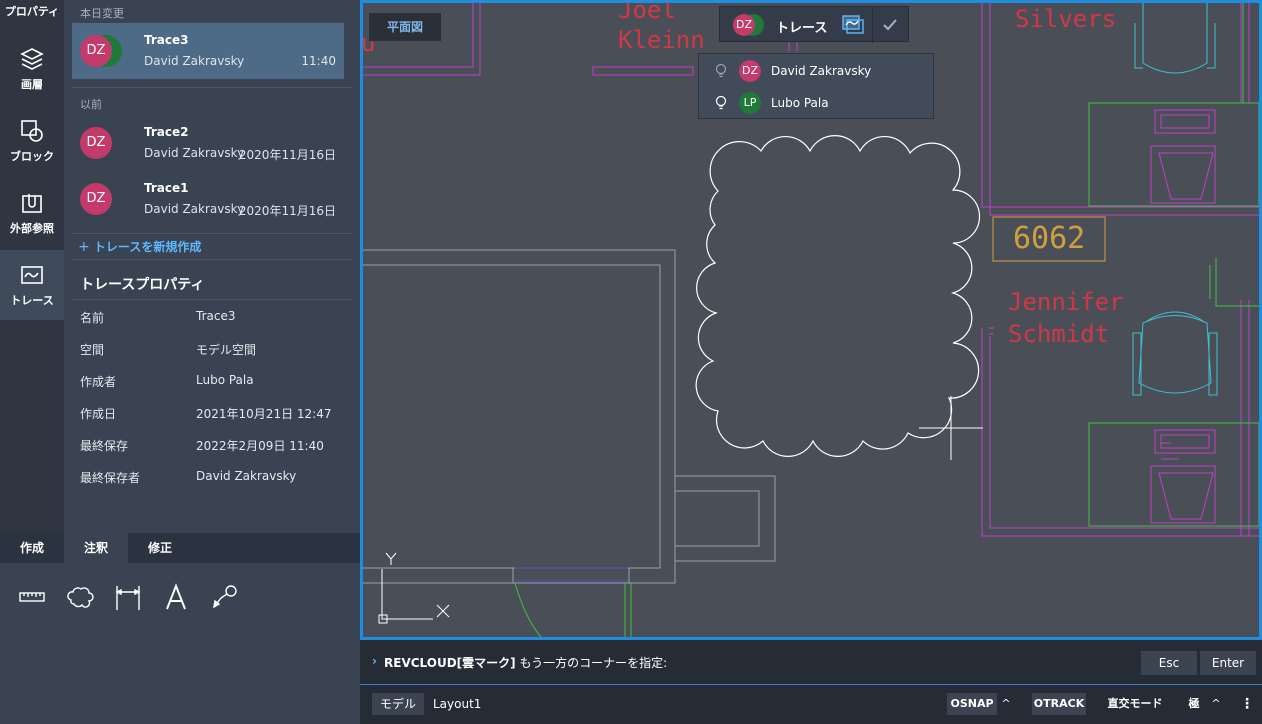 The width and height of the screenshot is (1262, 724). Describe the element at coordinates (750, 103) in the screenshot. I see `avatar: LP` at that location.